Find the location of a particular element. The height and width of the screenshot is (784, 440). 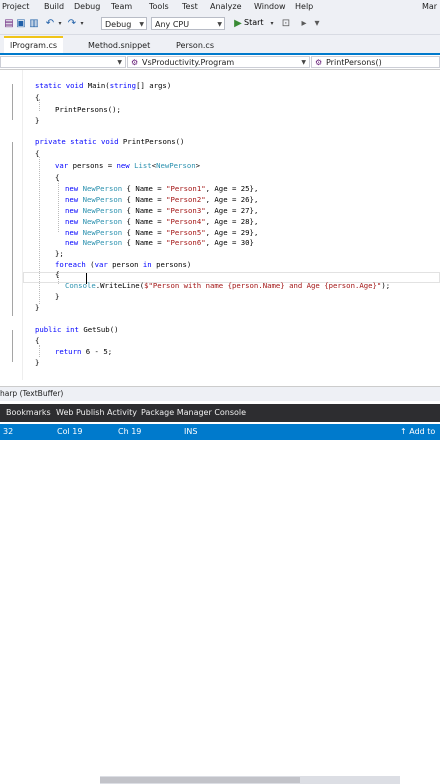

solution-platform-value: Any CPU is located at coordinates (172, 24).